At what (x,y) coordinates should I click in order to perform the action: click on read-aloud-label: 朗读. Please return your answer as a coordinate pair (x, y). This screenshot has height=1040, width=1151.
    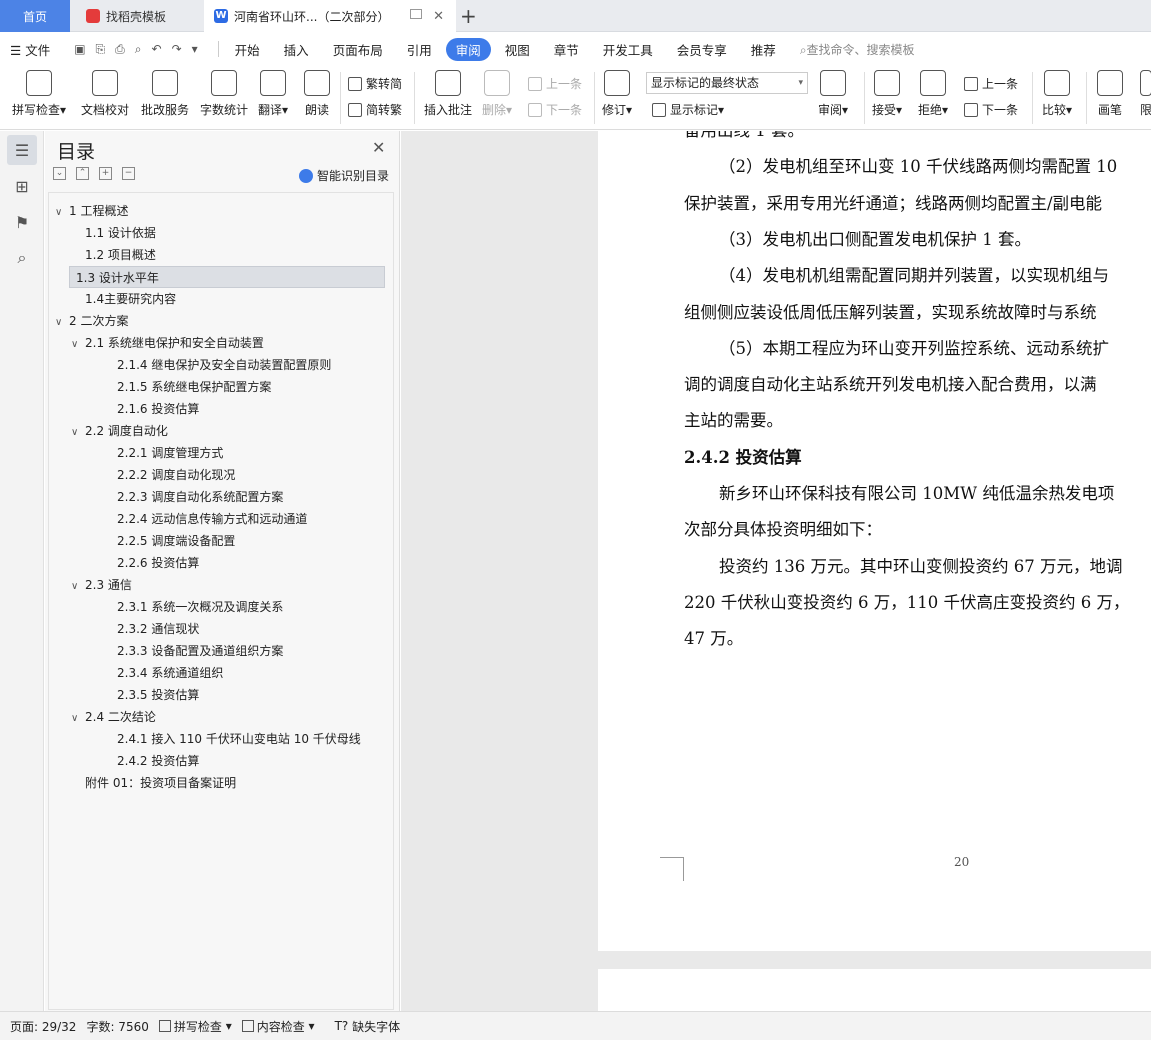
    Looking at the image, I should click on (316, 110).